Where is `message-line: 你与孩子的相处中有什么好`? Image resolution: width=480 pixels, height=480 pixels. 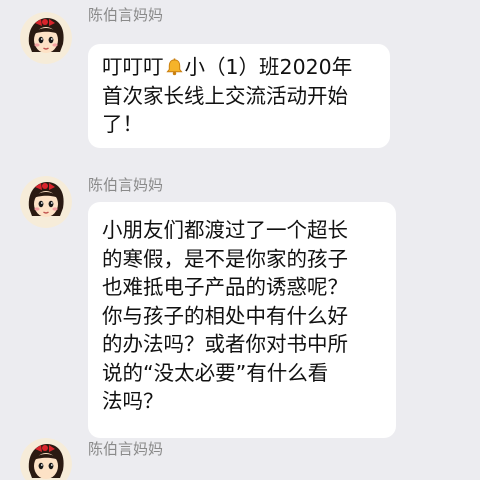 message-line: 你与孩子的相处中有什么好 is located at coordinates (225, 315).